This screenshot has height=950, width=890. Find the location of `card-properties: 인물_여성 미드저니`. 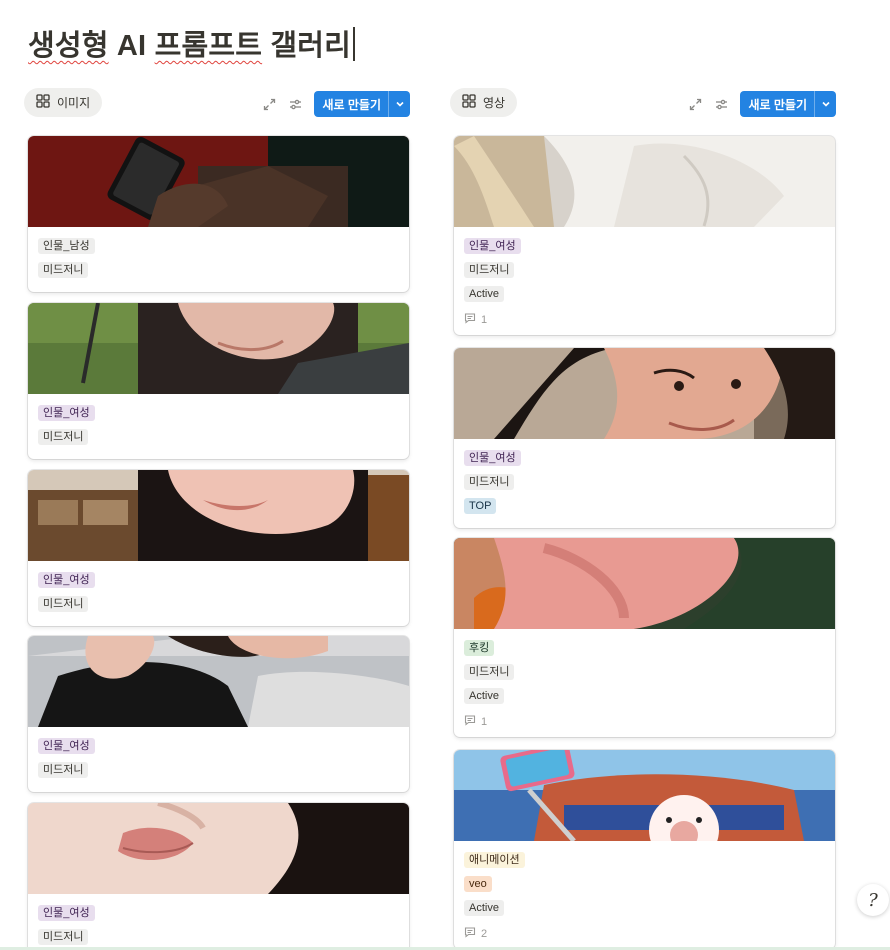

card-properties: 인물_여성 미드저니 is located at coordinates (218, 922).